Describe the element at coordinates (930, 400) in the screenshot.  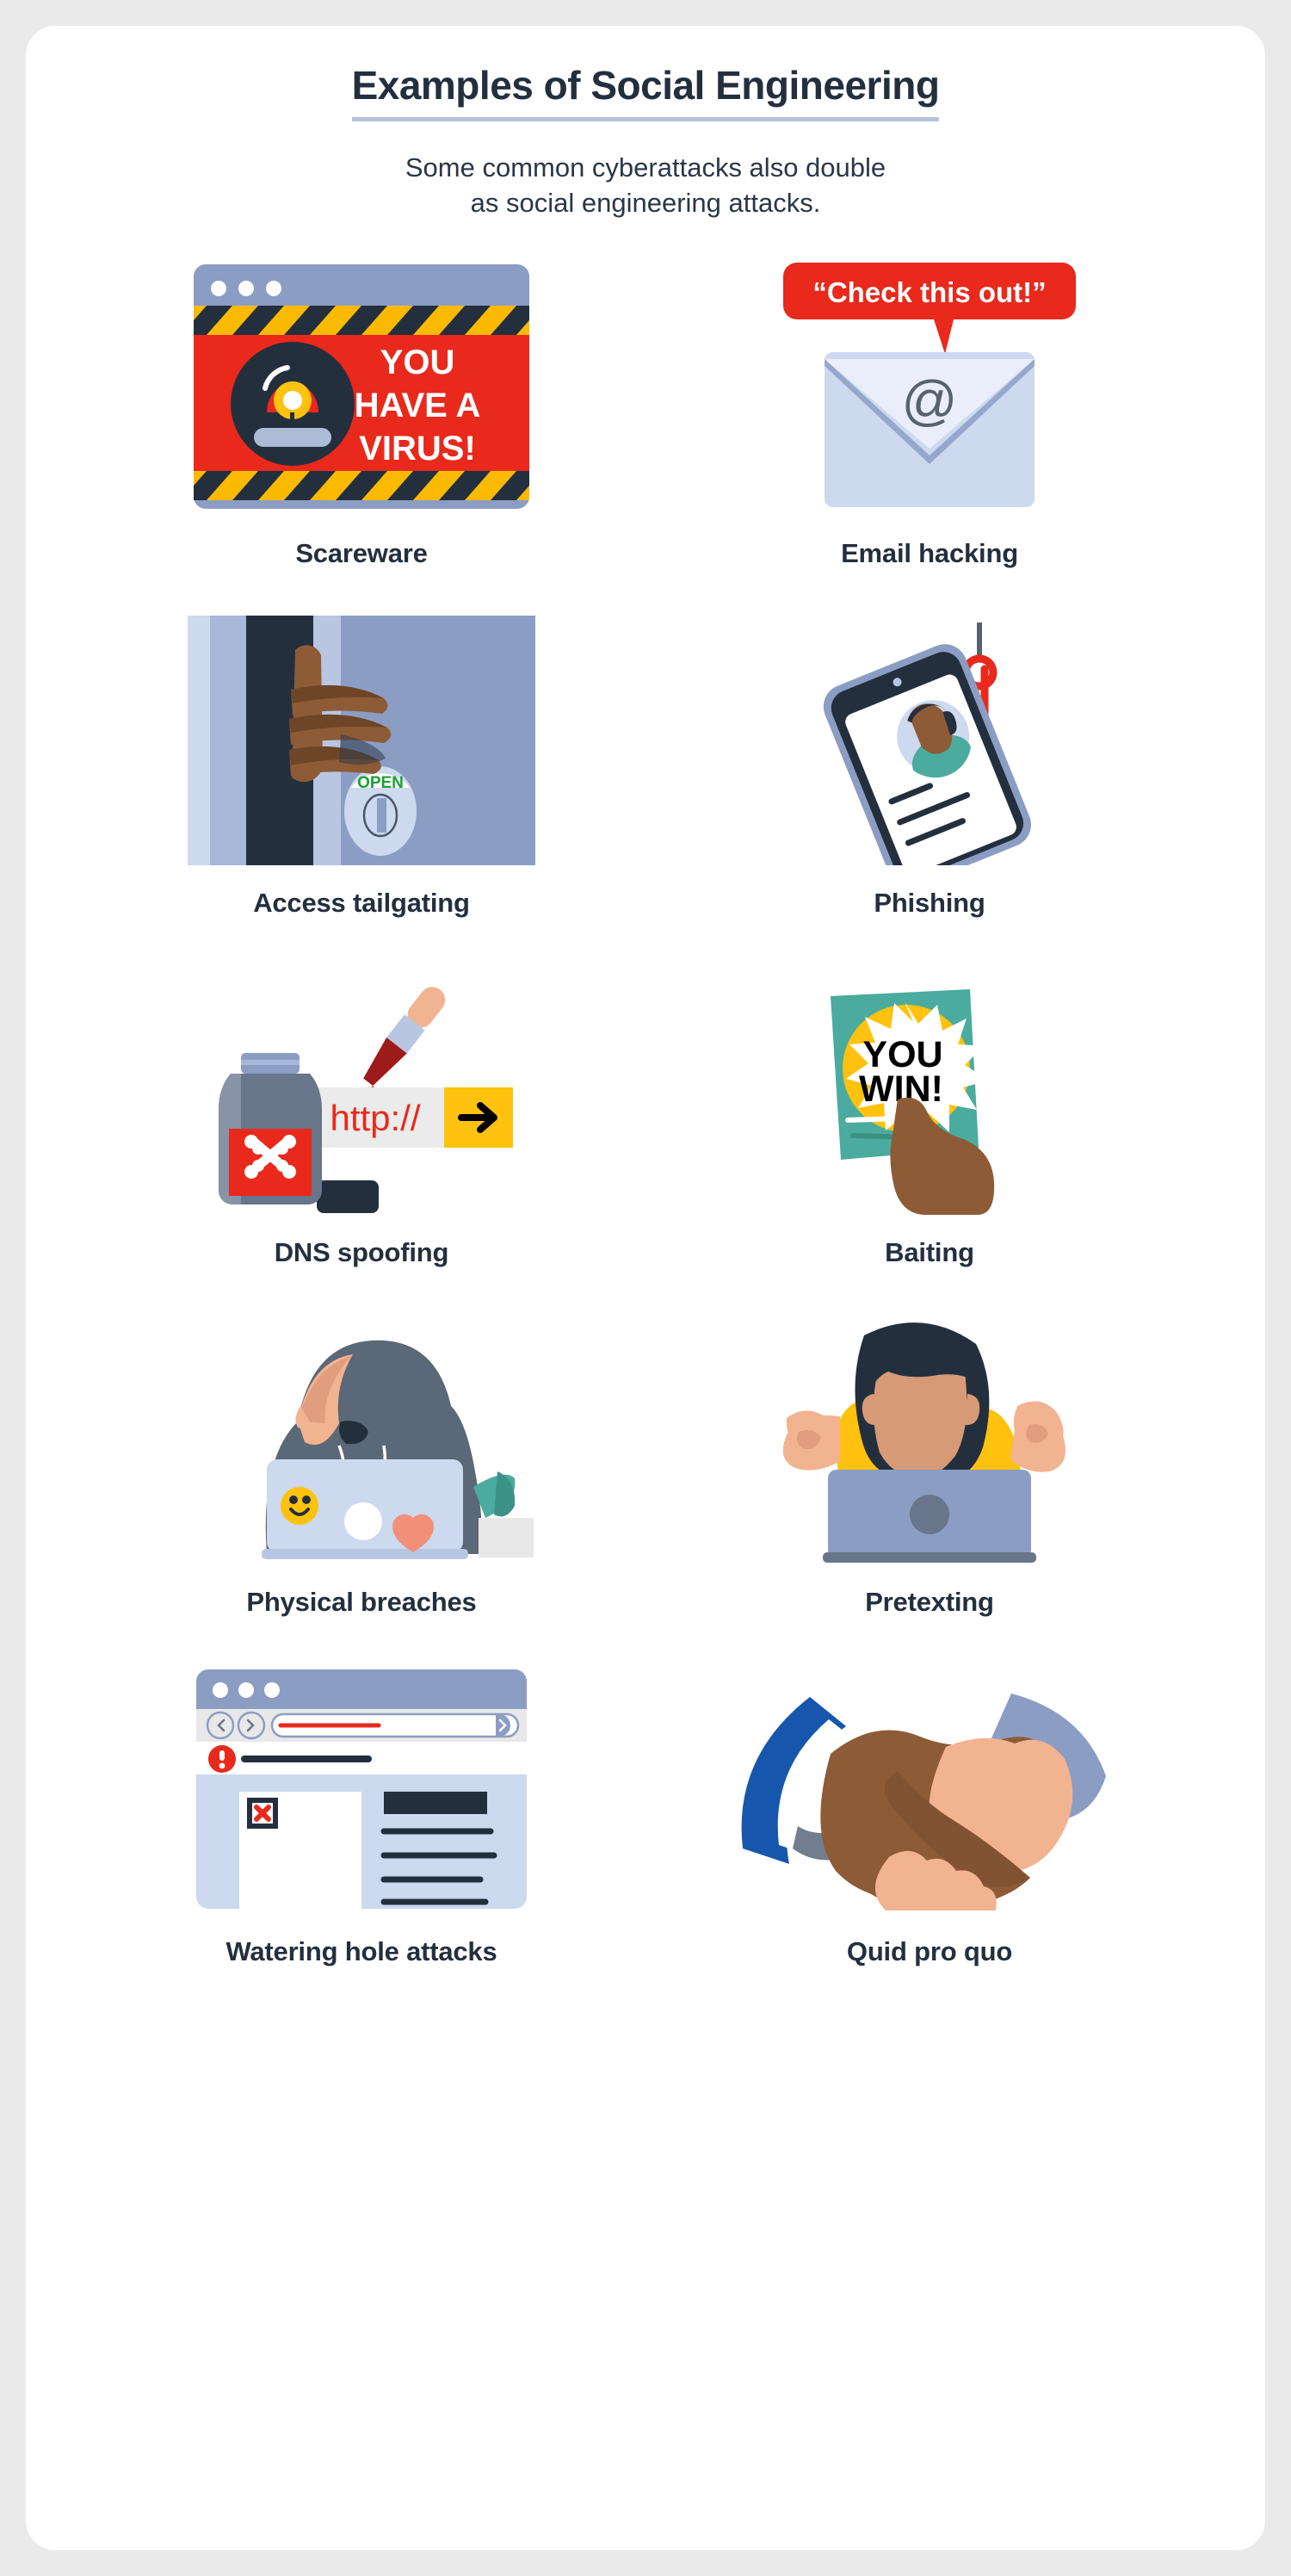
I see `at-symbol: @` at that location.